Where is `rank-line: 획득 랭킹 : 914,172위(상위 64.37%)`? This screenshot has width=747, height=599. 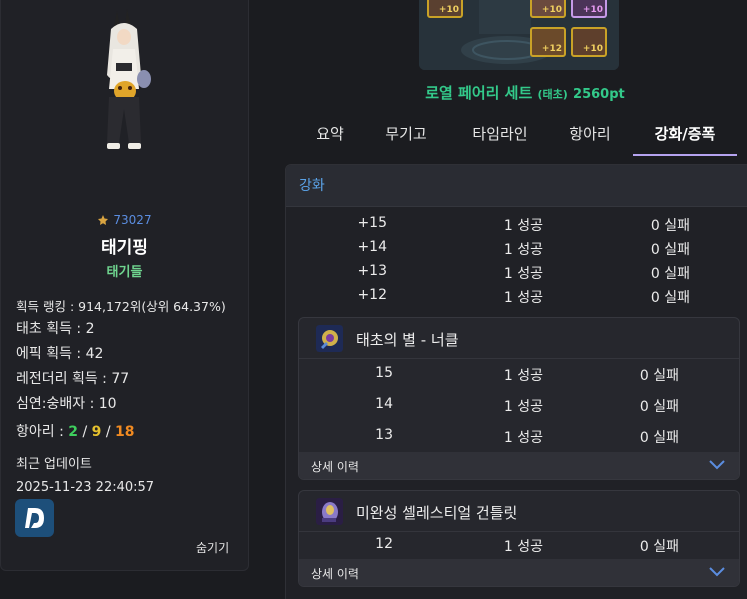 rank-line: 획득 랭킹 : 914,172위(상위 64.37%) is located at coordinates (121, 306).